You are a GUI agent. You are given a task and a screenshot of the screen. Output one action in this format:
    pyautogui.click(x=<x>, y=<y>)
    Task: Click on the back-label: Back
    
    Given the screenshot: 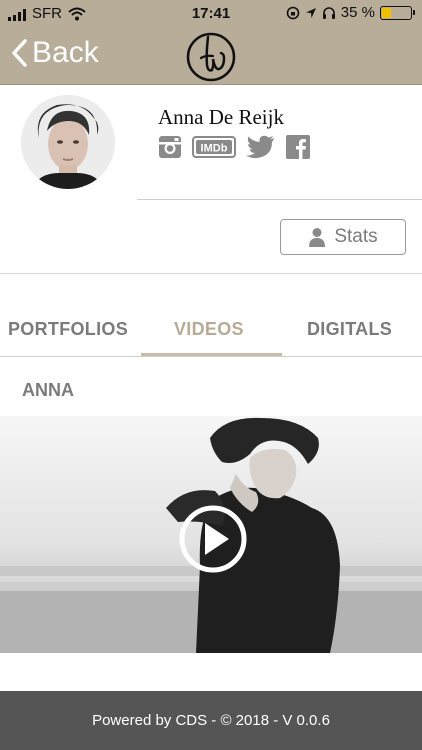 What is the action you would take?
    pyautogui.click(x=65, y=52)
    